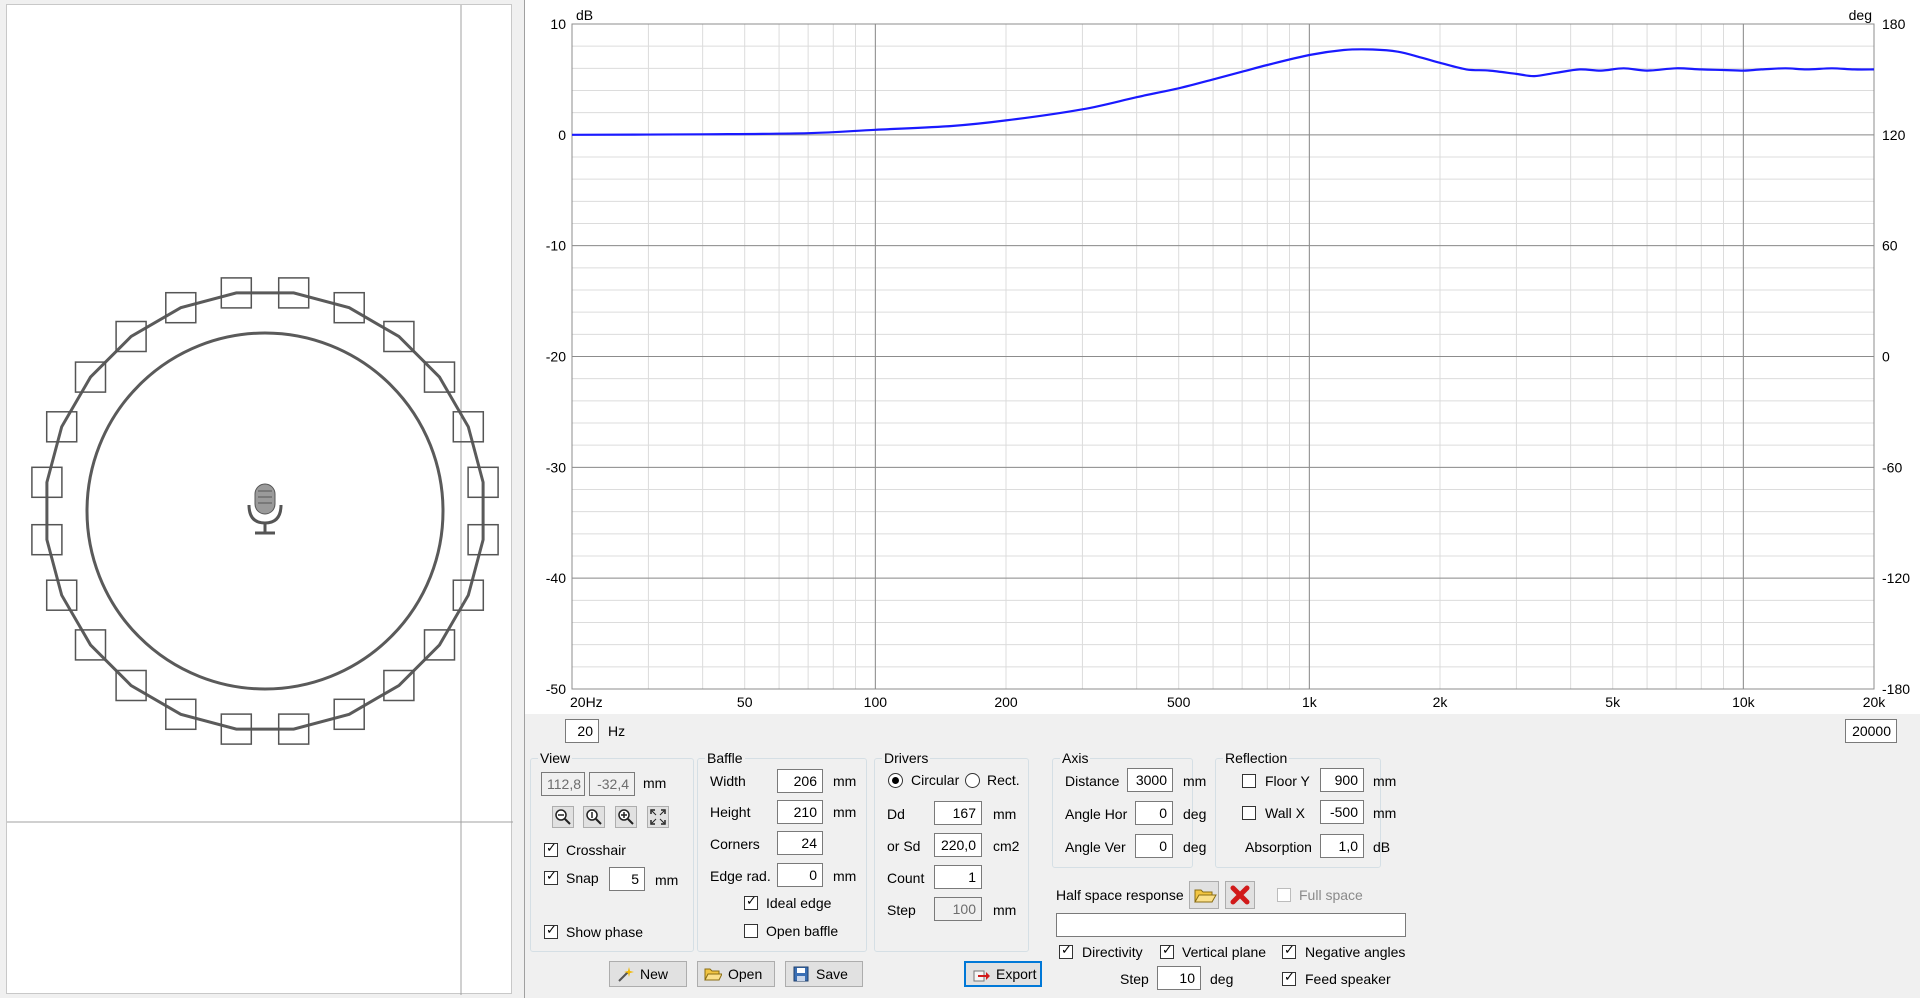 Image resolution: width=1920 pixels, height=998 pixels. I want to click on new-button: New, so click(648, 974).